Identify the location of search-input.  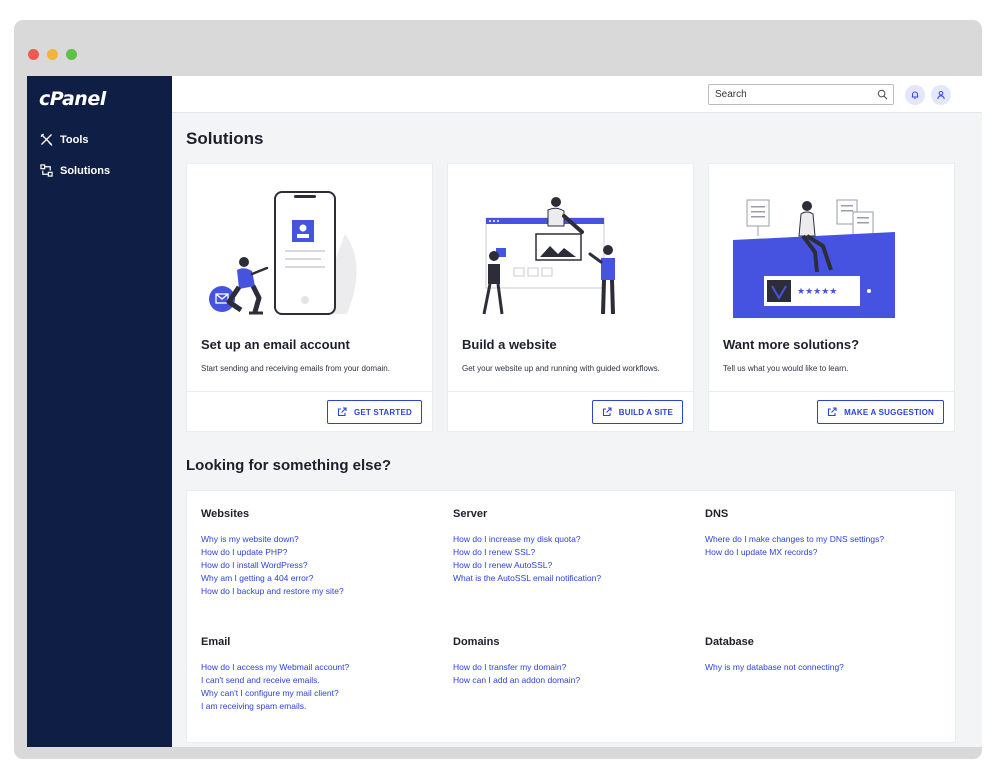
(789, 94).